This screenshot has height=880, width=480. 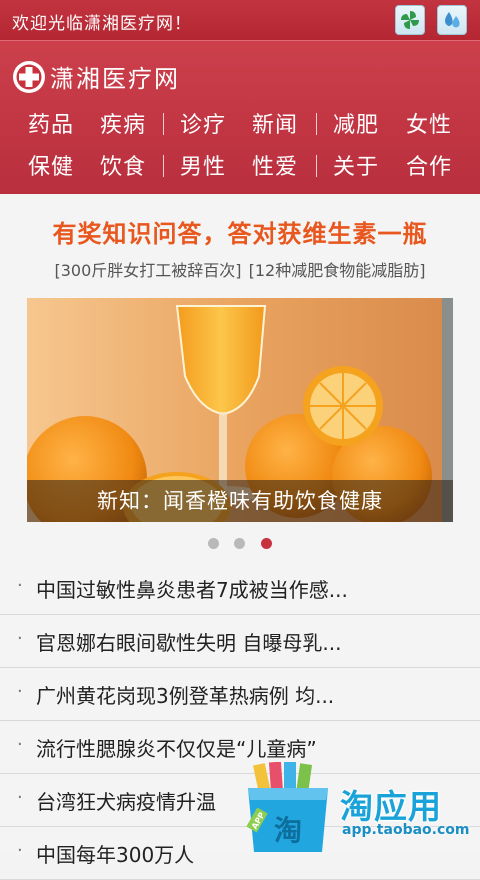 I want to click on nav-item-weight-loss: 减肥, so click(x=356, y=123).